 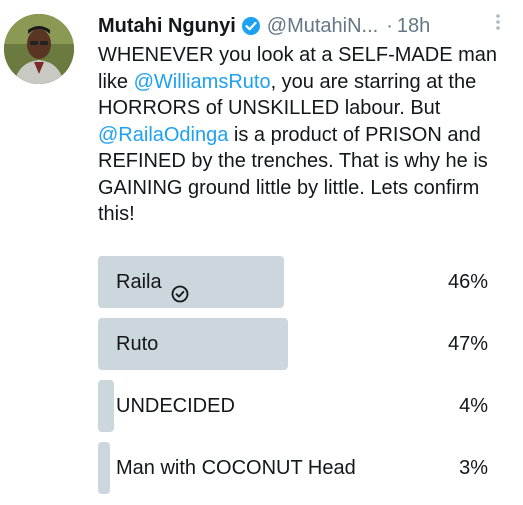 What do you see at coordinates (473, 406) in the screenshot?
I see `poll-option-percent: 4%` at bounding box center [473, 406].